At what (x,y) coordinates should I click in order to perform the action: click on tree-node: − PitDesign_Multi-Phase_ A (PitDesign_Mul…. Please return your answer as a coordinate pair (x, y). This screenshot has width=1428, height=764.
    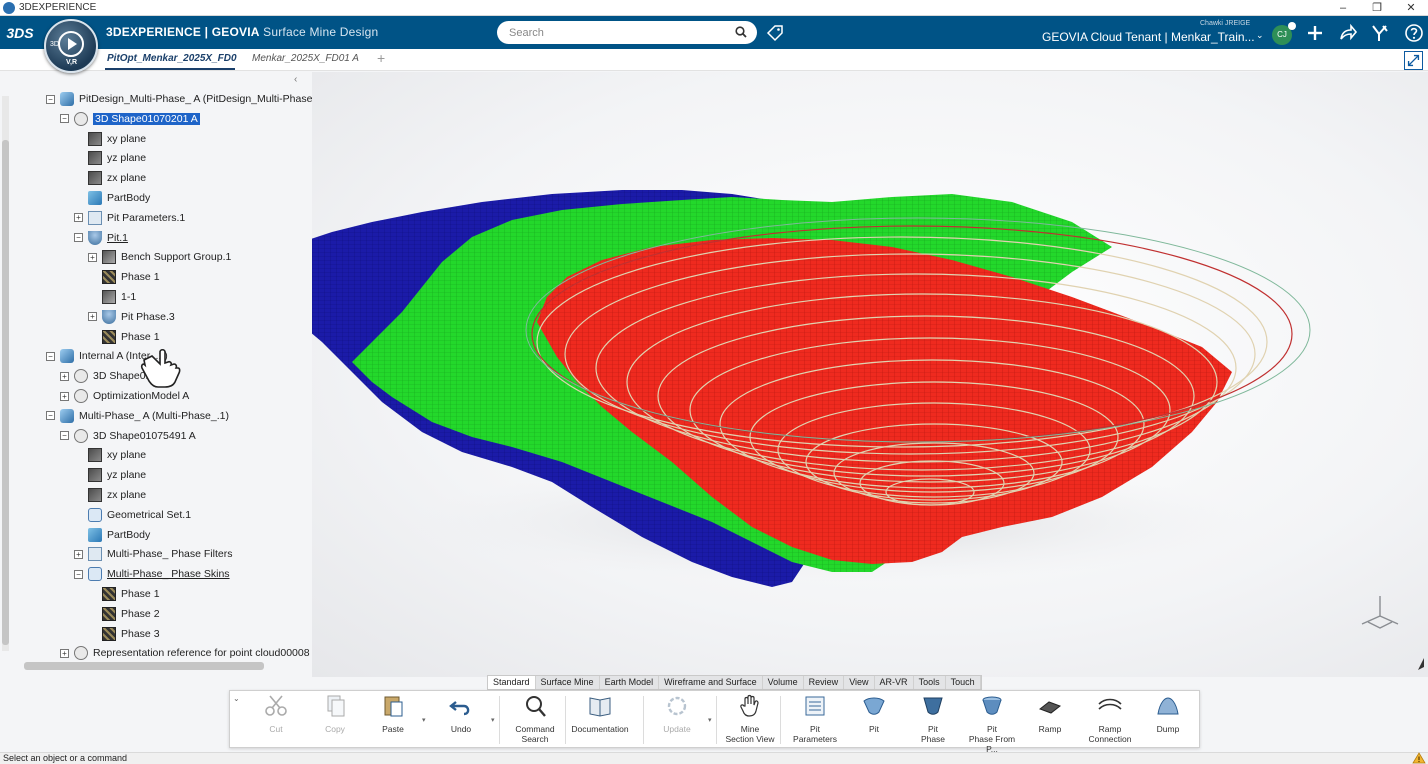
    Looking at the image, I should click on (179, 99).